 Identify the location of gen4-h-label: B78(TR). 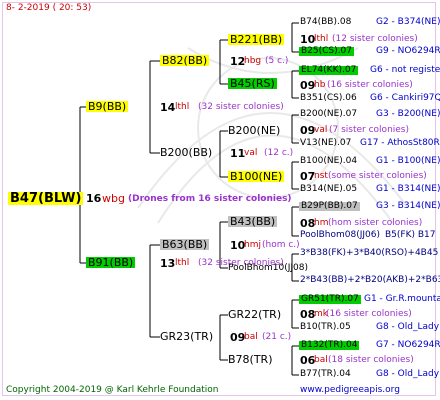
(250, 359).